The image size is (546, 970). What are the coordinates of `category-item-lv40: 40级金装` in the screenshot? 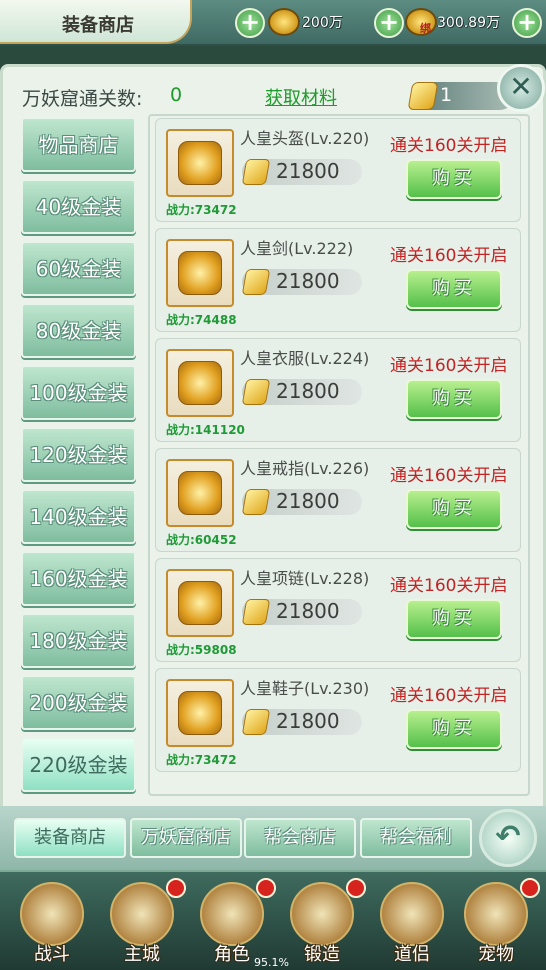 It's located at (78, 206).